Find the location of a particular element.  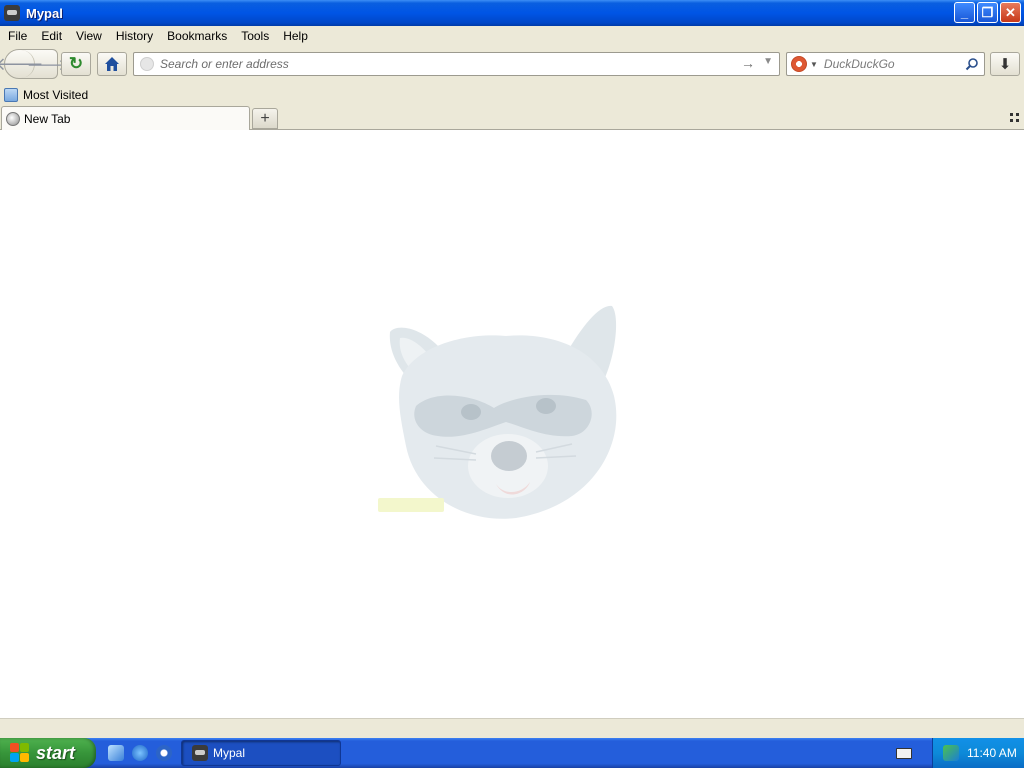

windows-logo-icon is located at coordinates (20, 753).